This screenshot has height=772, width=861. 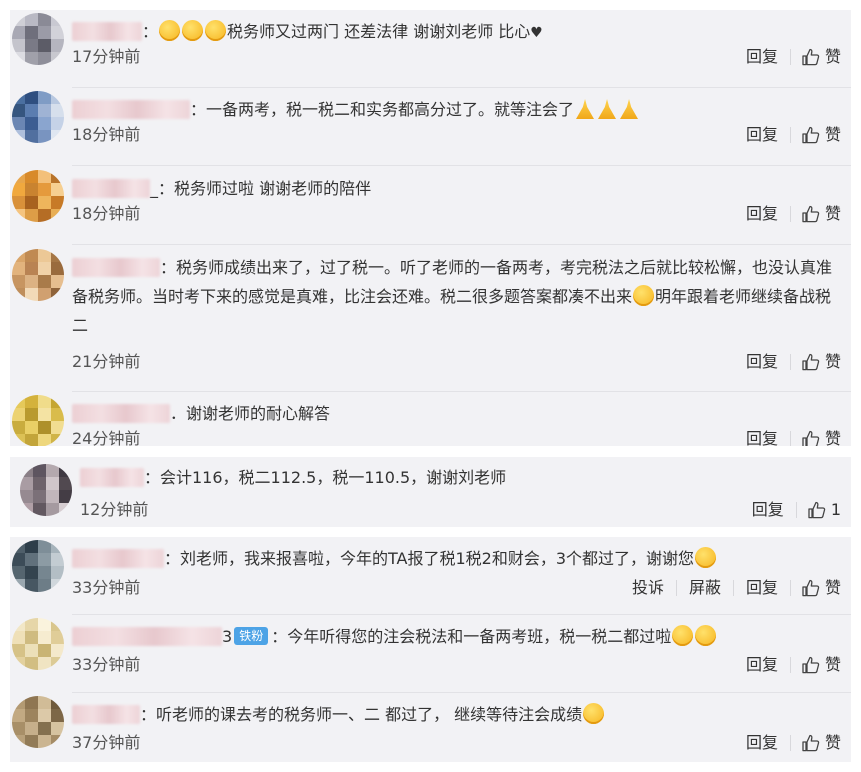 I want to click on comment-item: ：听老师的课去考的税务师一、二 都过了， 继续等待注会成绩 37分钟前 回复 赞, so click(x=430, y=727).